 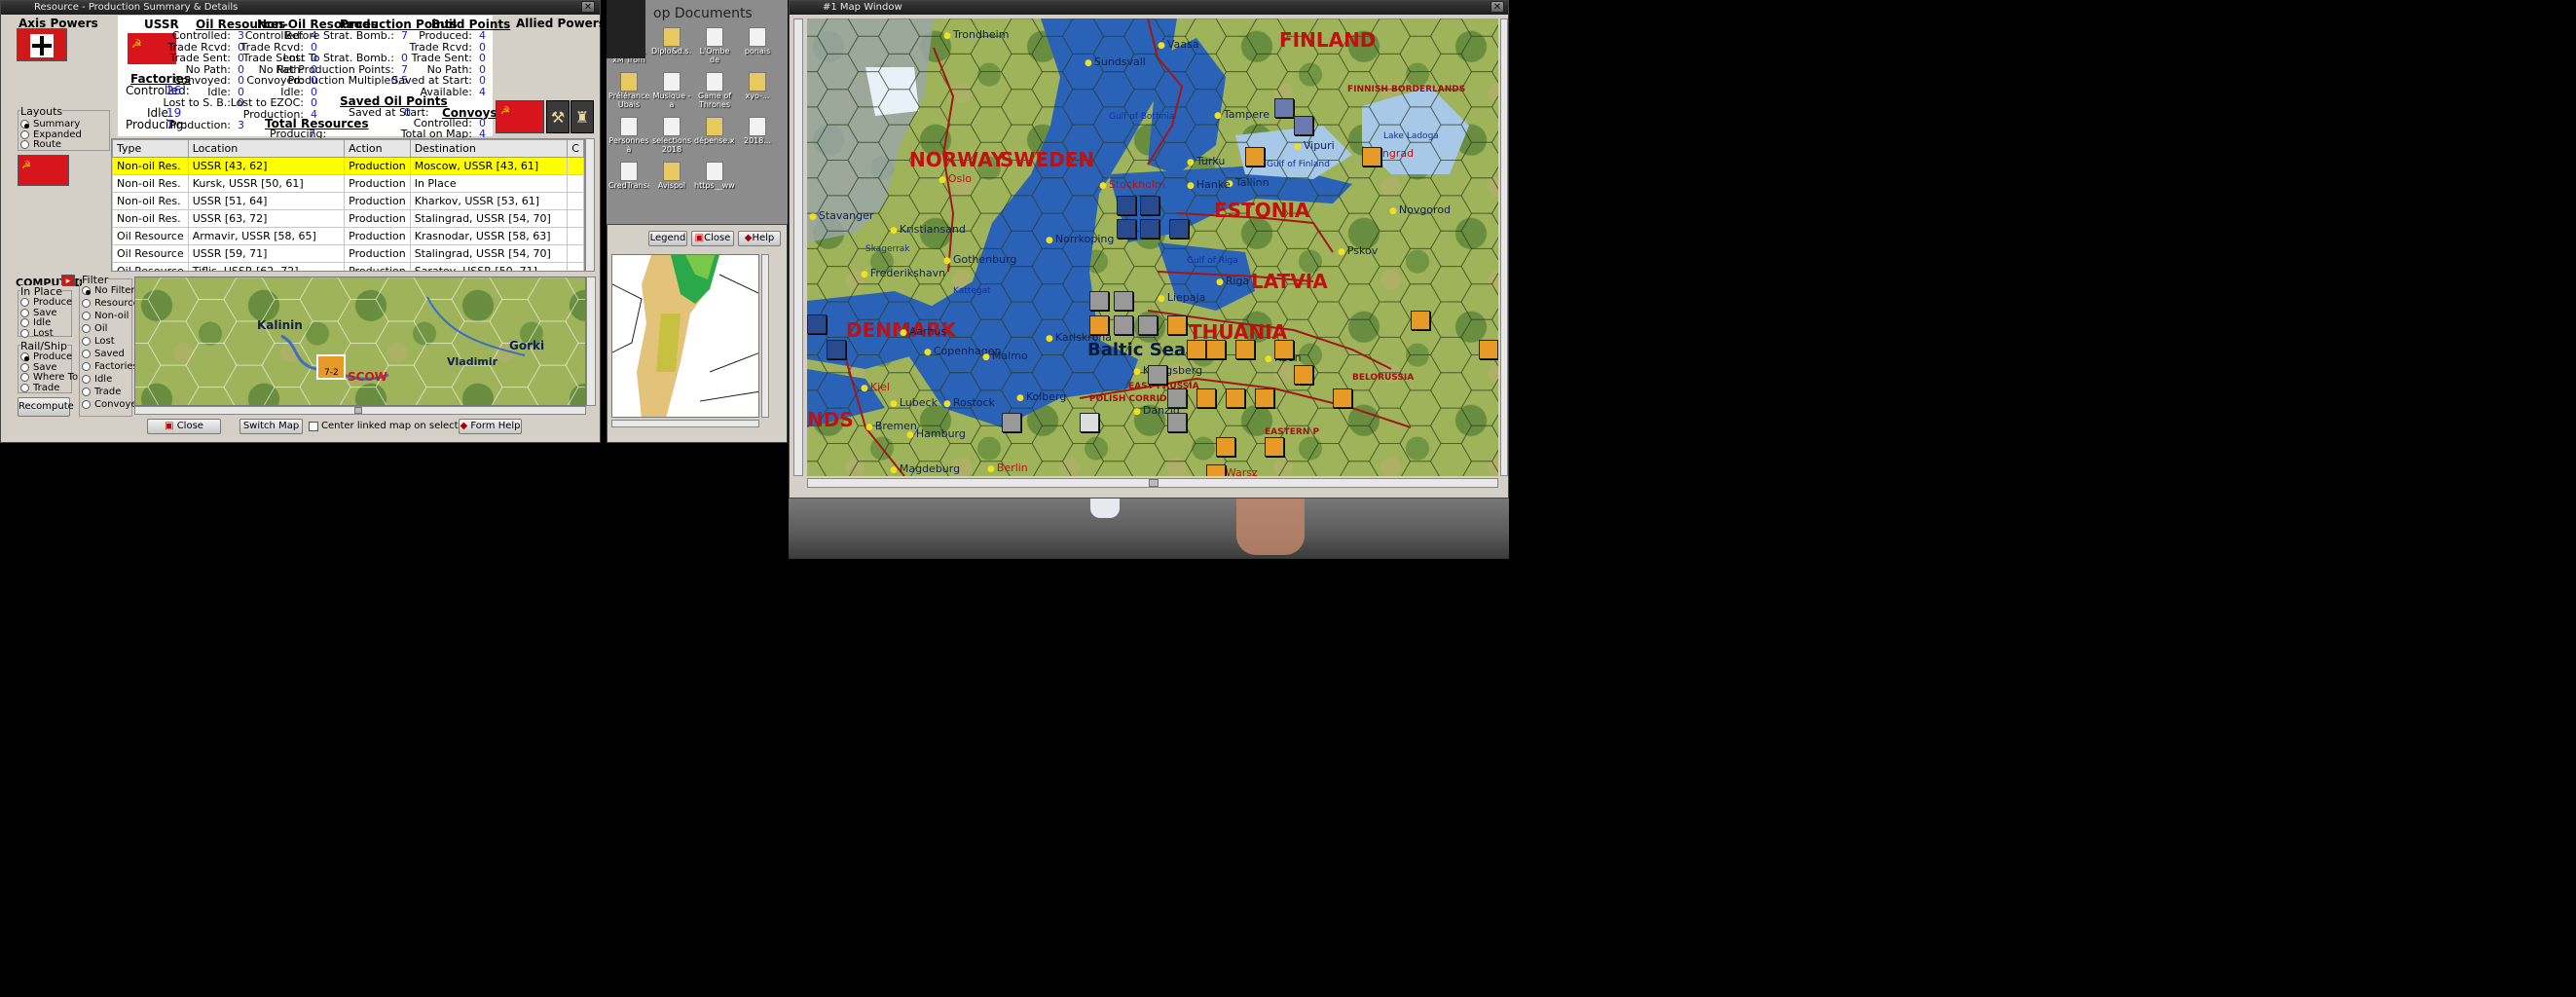 I want to click on axis-flag, so click(x=42, y=44).